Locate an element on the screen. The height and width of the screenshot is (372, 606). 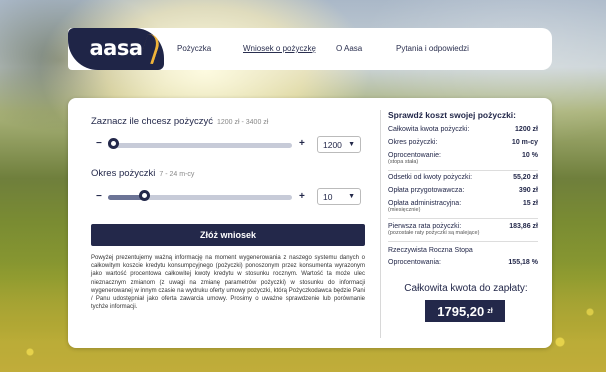
nav-item-faq: Pytania i odpowiedzi is located at coordinates (432, 48).